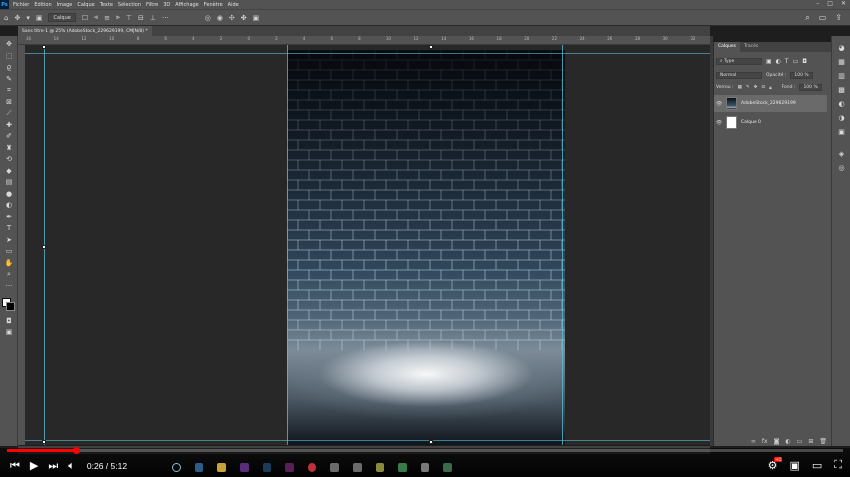 The height and width of the screenshot is (477, 850). I want to click on menu-fichier: Fichier, so click(21, 5).